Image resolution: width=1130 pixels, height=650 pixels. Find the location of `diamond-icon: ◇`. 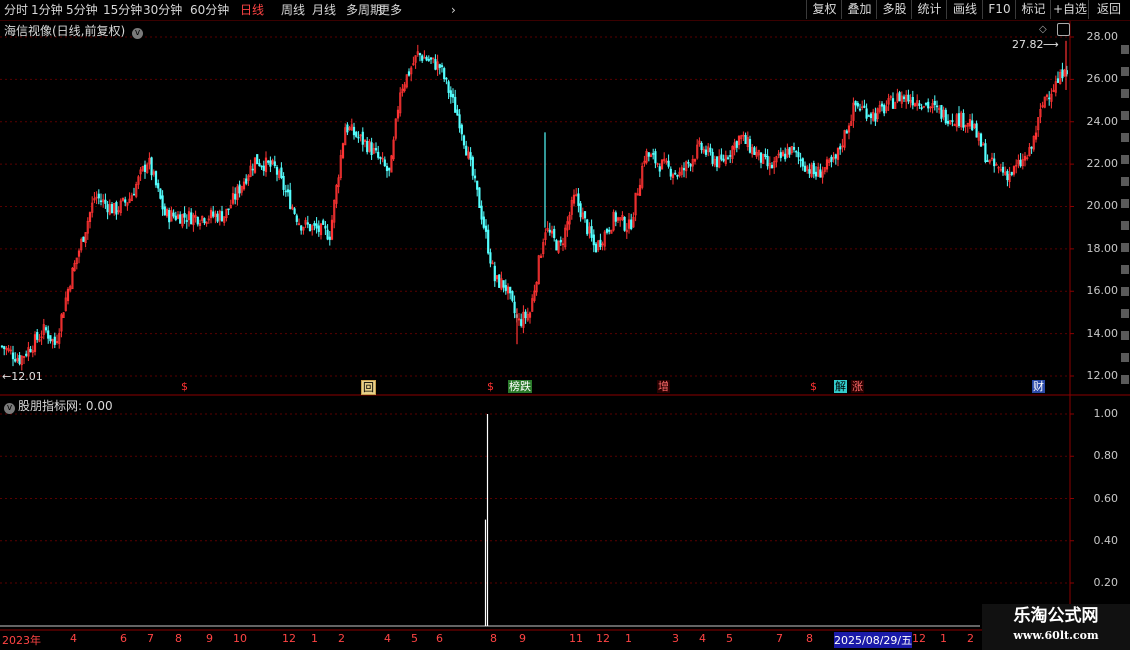

diamond-icon: ◇ is located at coordinates (1043, 29).